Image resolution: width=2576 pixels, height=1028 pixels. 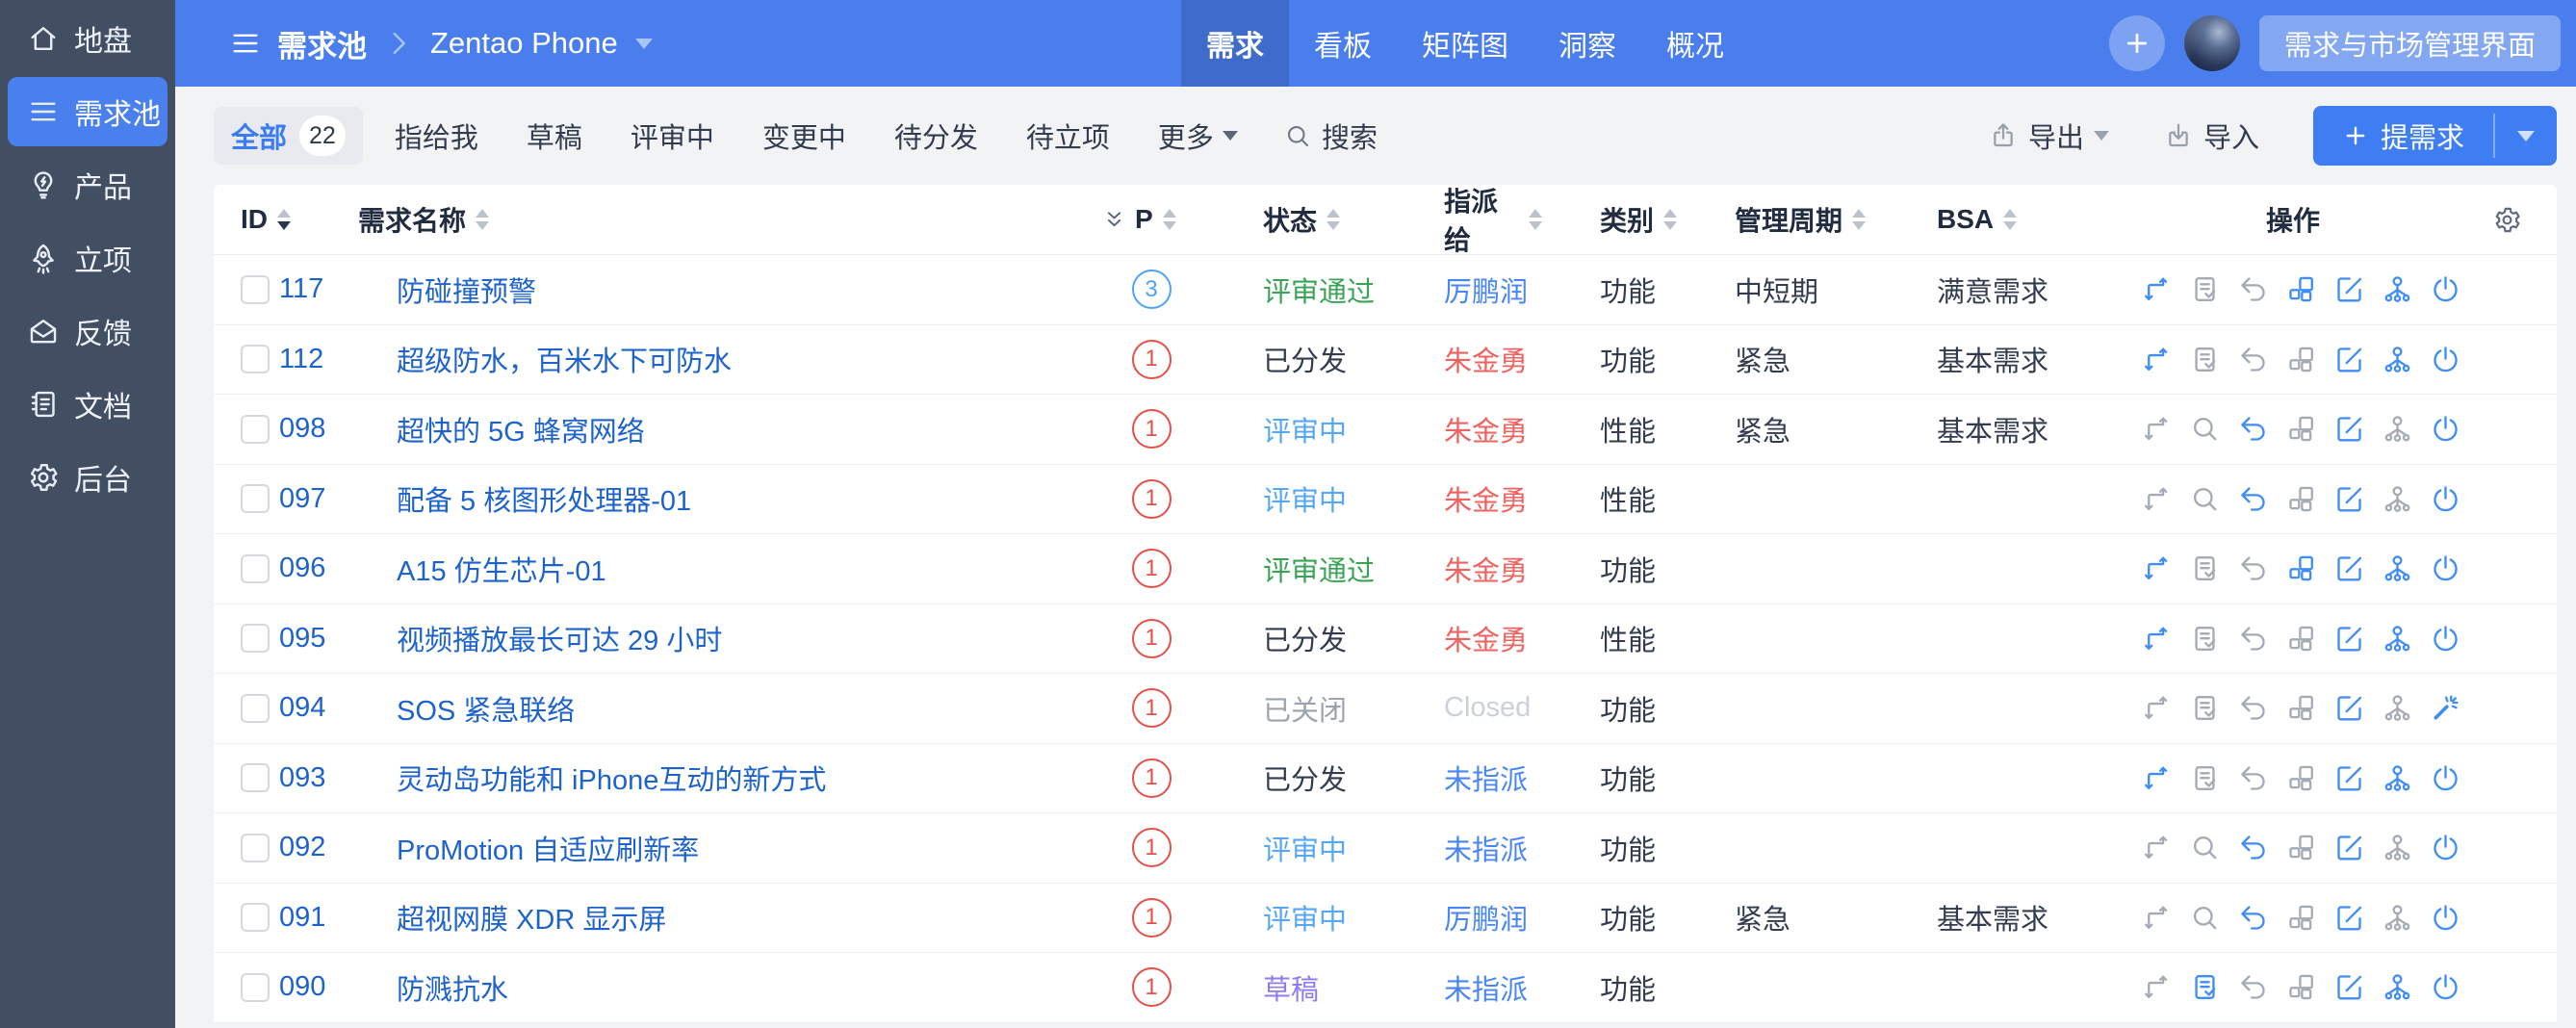 What do you see at coordinates (302, 708) in the screenshot?
I see `story-id: 094` at bounding box center [302, 708].